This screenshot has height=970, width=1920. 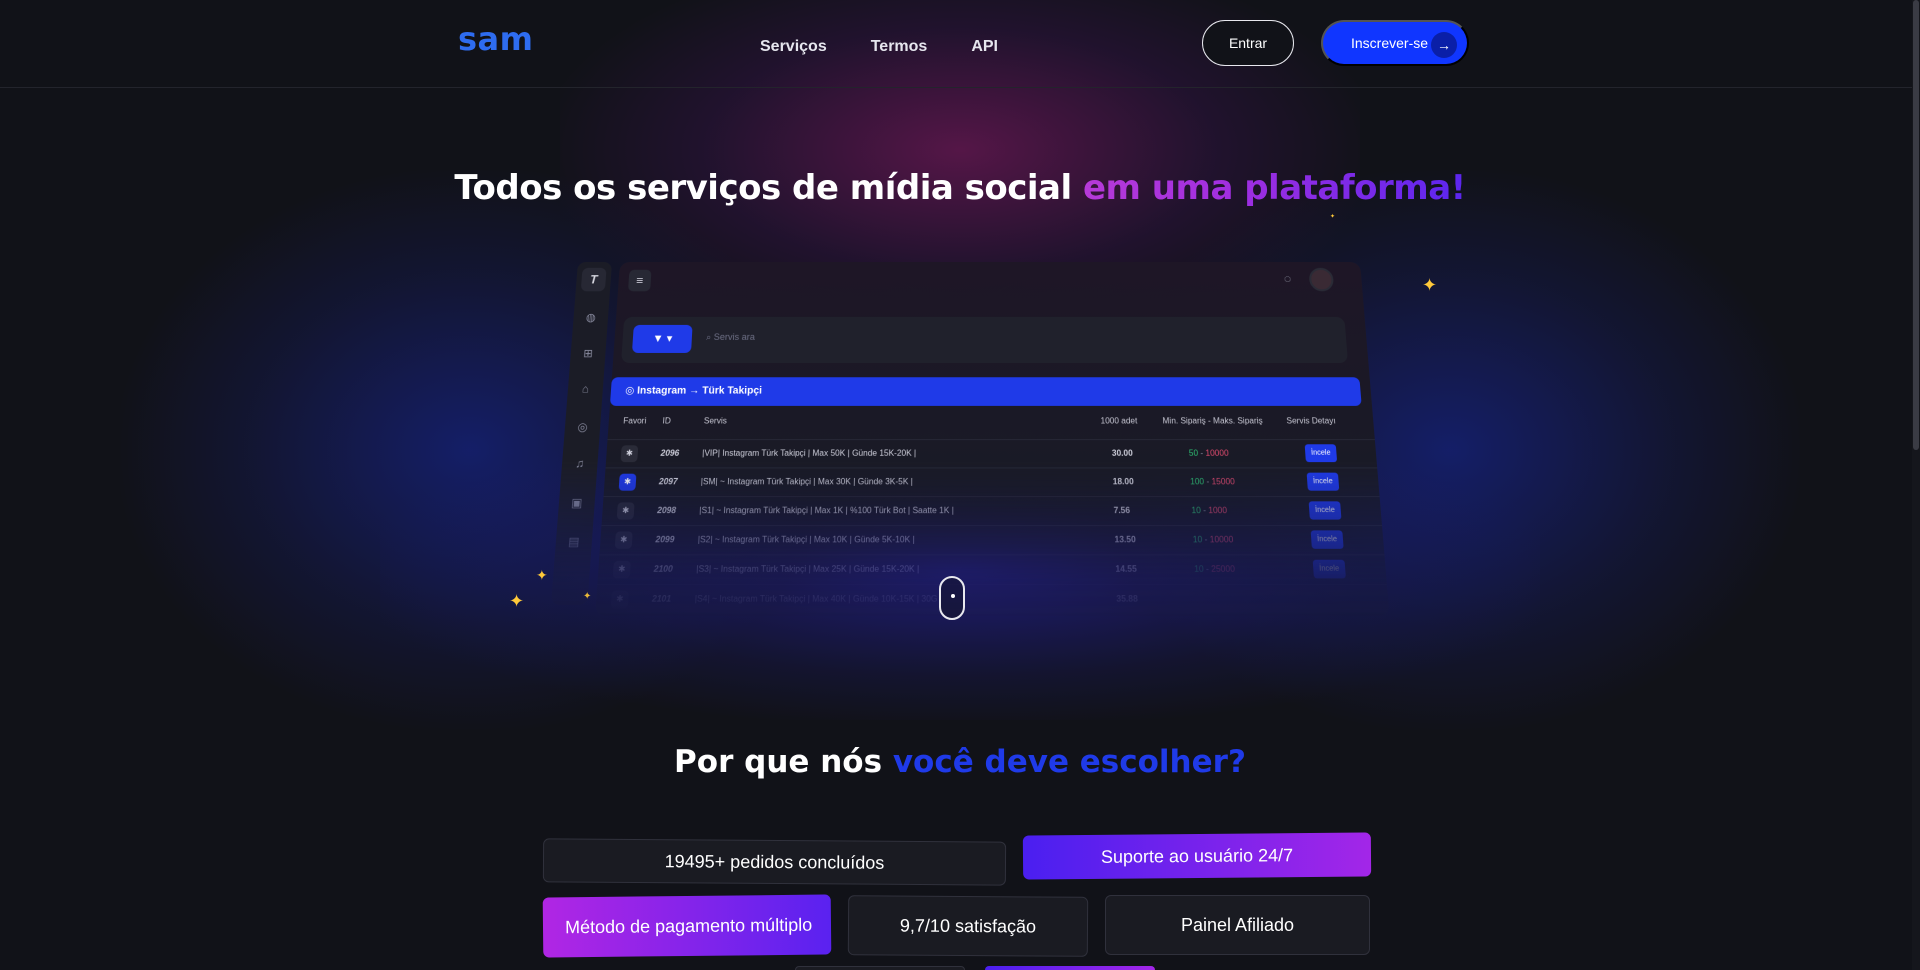 I want to click on col-price: 1000 adet, so click(x=1119, y=421).